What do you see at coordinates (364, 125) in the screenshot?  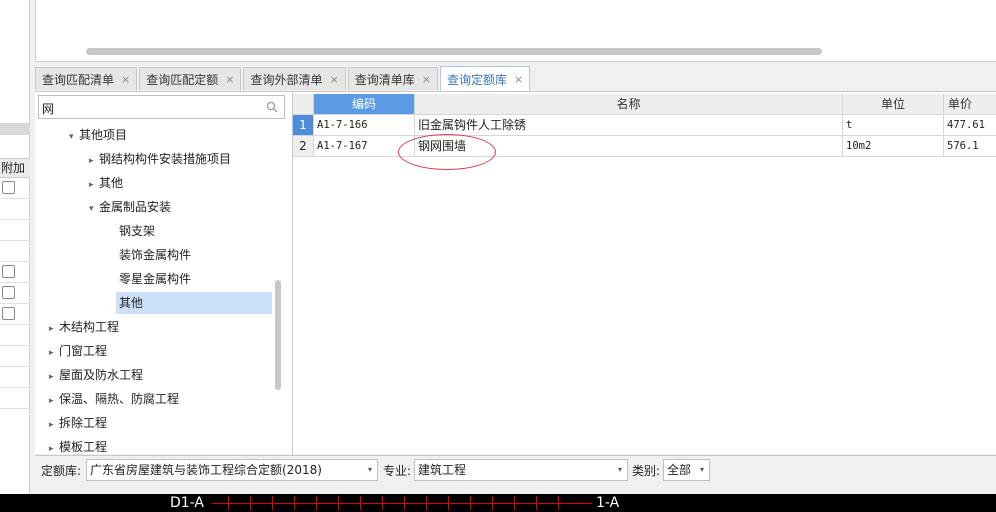 I see `cell-code: A1-7-166` at bounding box center [364, 125].